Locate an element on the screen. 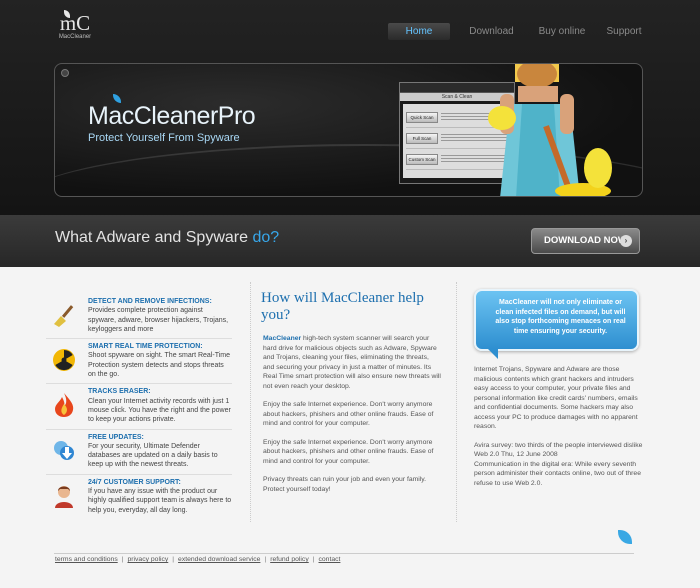  cleaning-woman-image is located at coordinates (550, 130).